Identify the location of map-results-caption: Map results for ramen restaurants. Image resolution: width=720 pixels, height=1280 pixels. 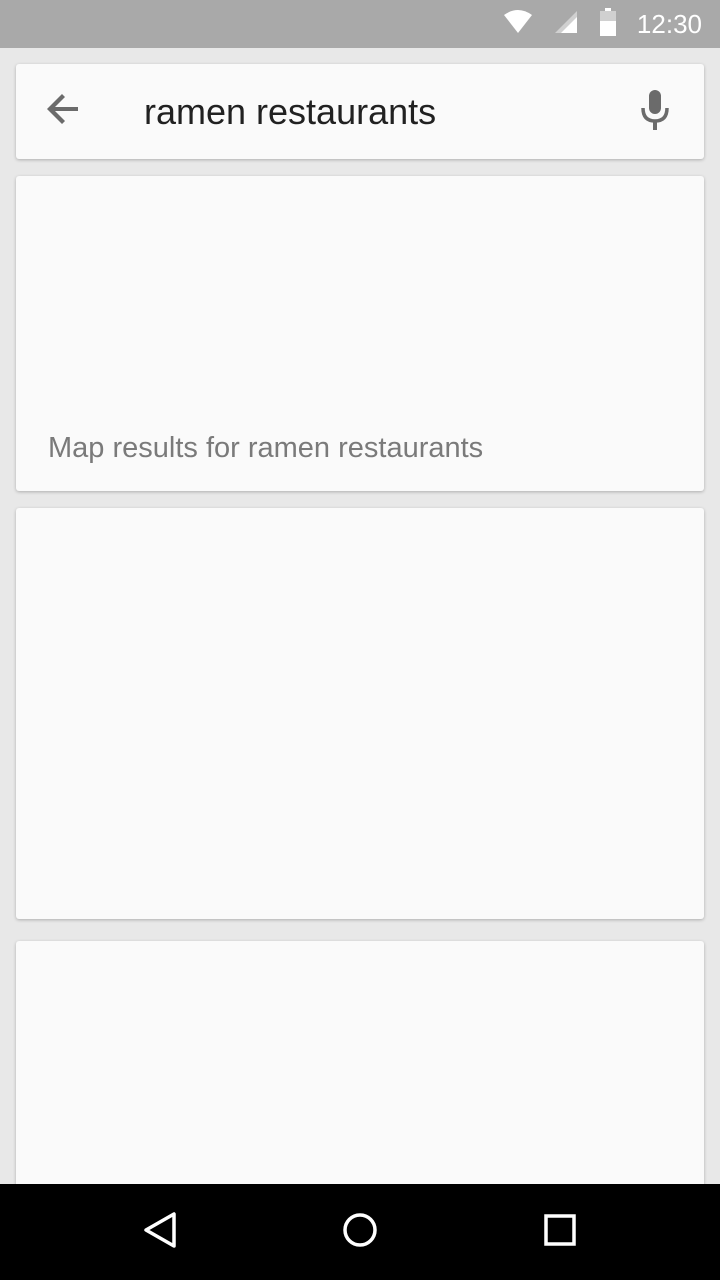
(266, 448).